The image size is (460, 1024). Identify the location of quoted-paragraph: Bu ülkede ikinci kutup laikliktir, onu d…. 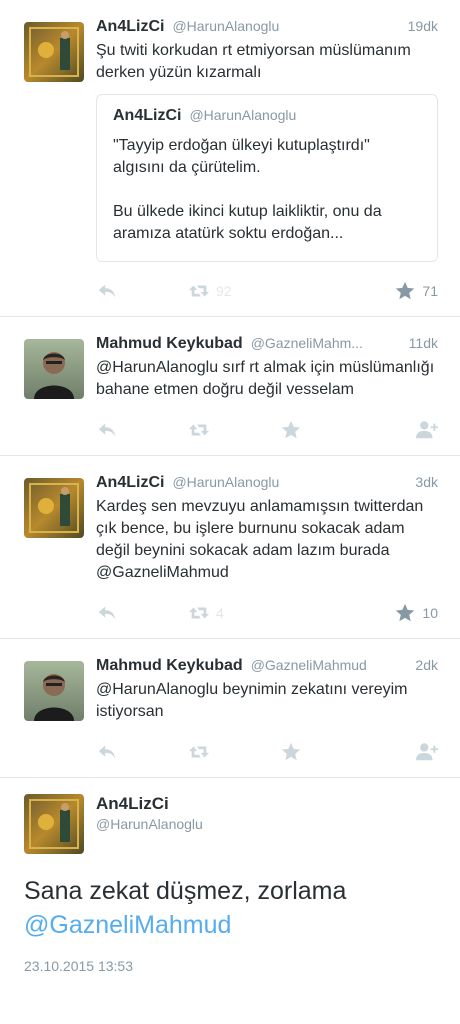
(247, 222).